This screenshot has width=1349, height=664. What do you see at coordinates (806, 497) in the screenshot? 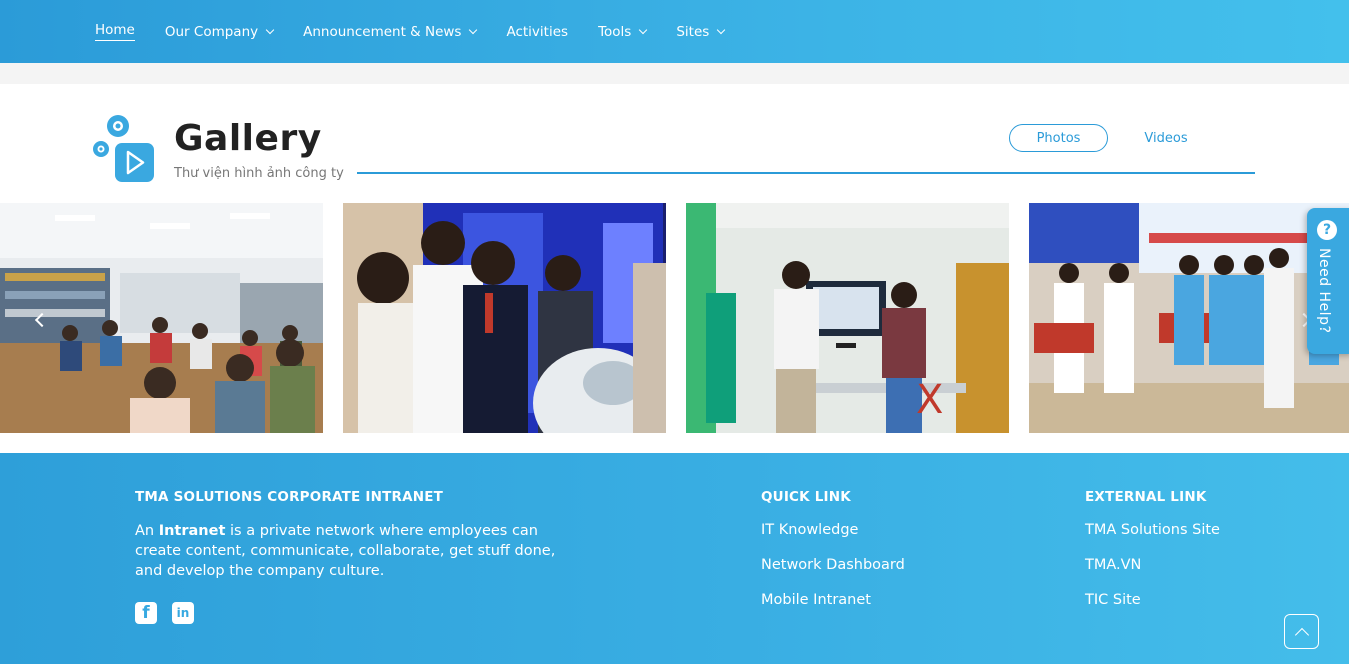
I see `footer-quick-link-title: QUICK LINK` at bounding box center [806, 497].